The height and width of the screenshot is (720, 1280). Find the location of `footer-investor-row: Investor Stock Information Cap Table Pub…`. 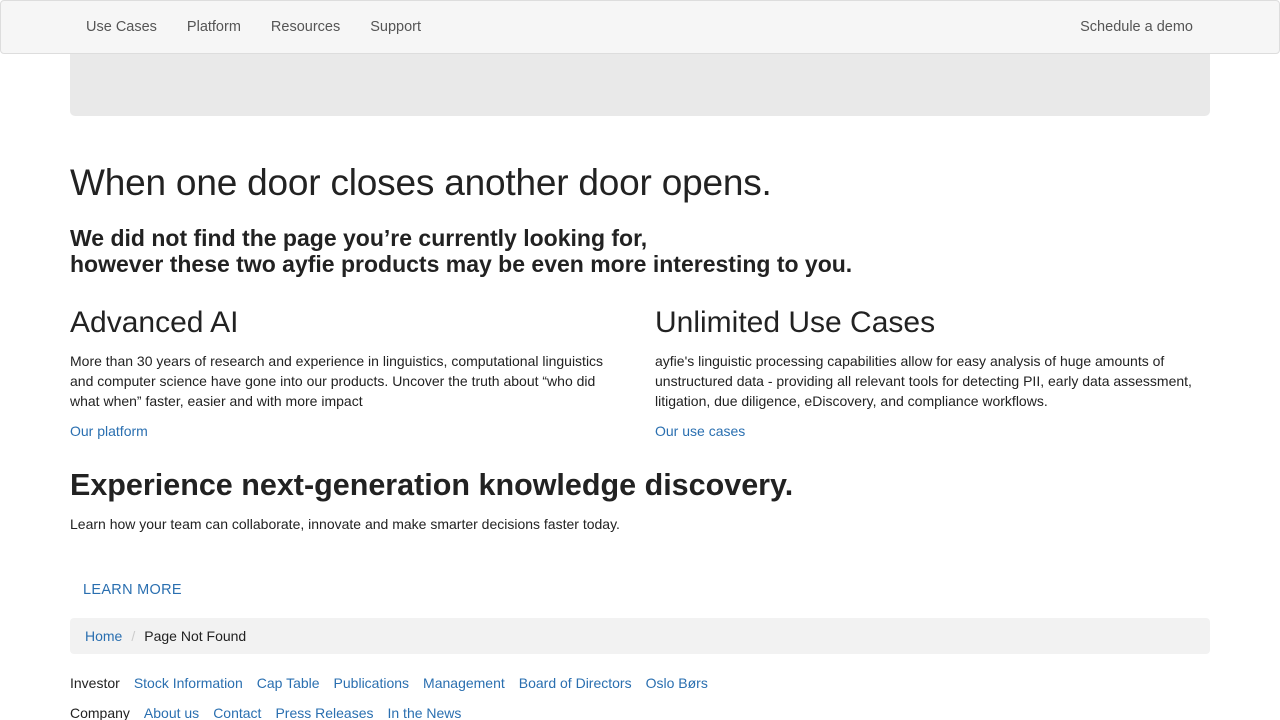

footer-investor-row: Investor Stock Information Cap Table Pub… is located at coordinates (396, 683).